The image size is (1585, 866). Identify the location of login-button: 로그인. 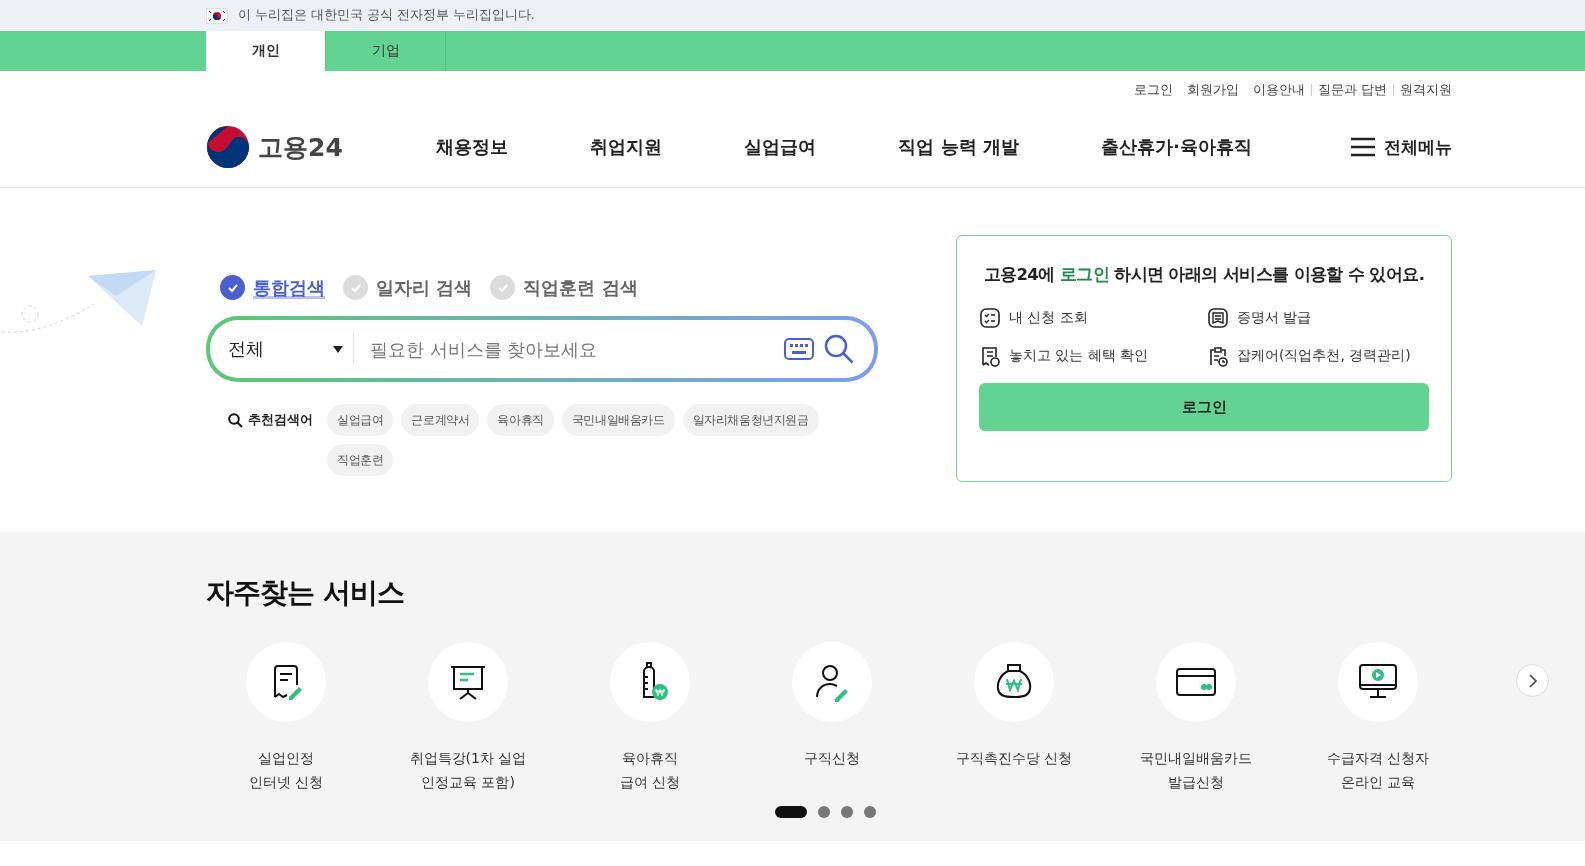
(1204, 407).